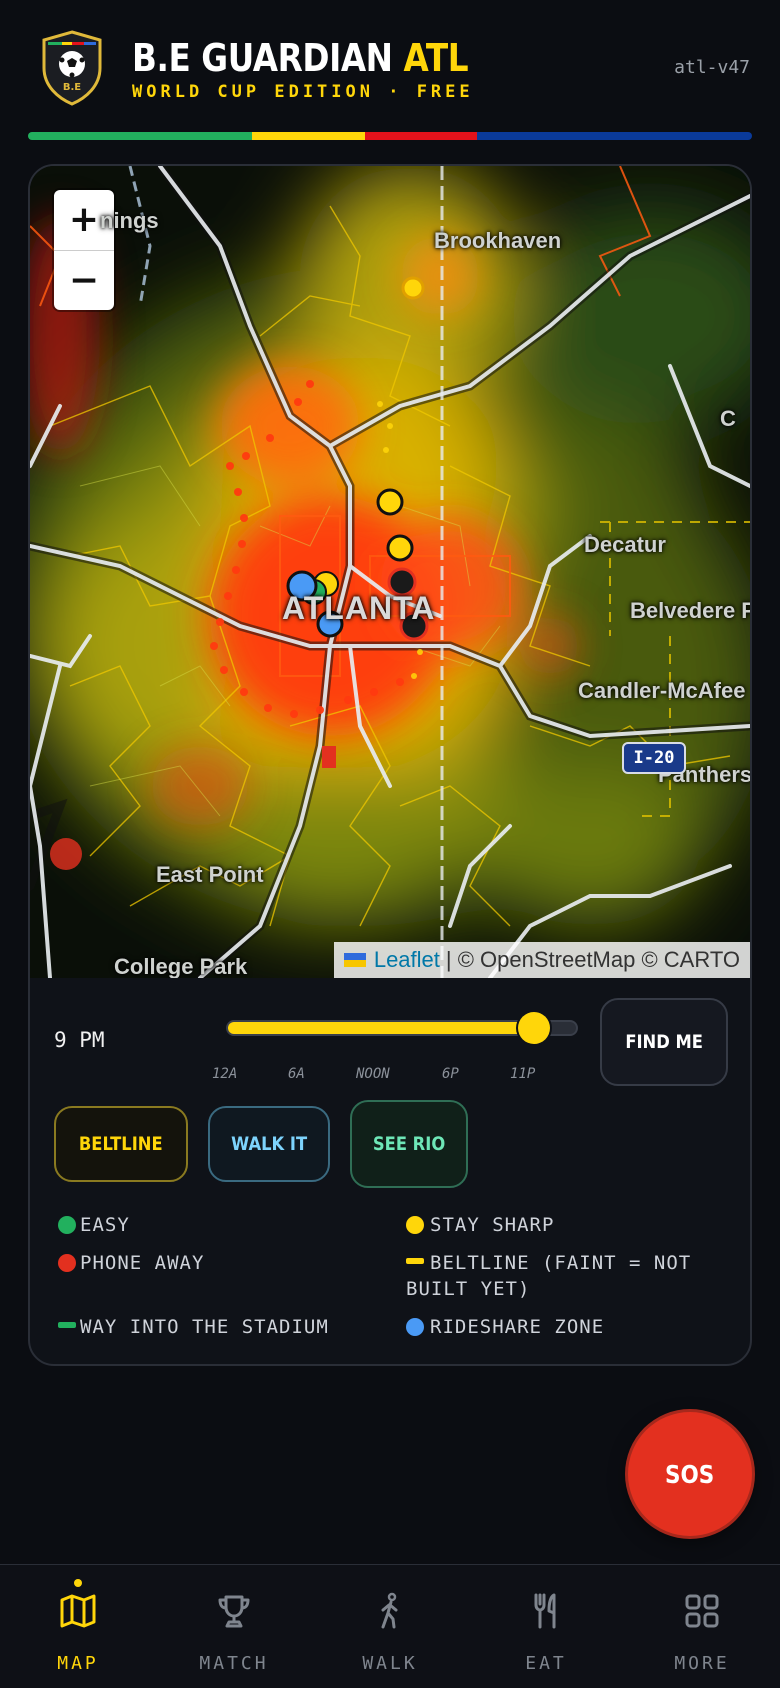 The width and height of the screenshot is (780, 1688). What do you see at coordinates (390, 1663) in the screenshot?
I see `nav-label: WALK` at bounding box center [390, 1663].